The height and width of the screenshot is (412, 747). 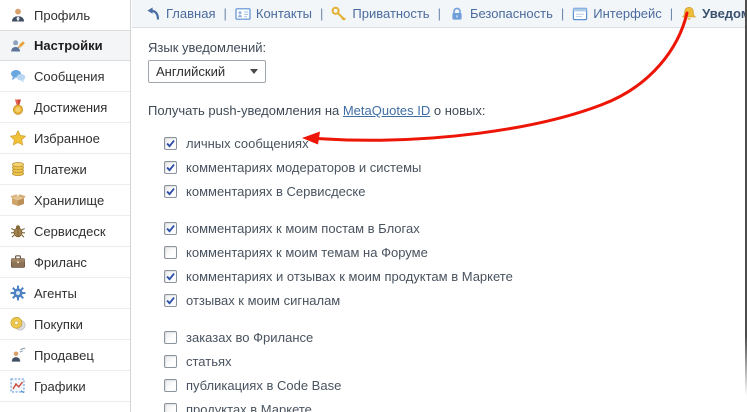 I want to click on notification-option-row: комментариях к моим постам в Блогах, so click(x=455, y=228).